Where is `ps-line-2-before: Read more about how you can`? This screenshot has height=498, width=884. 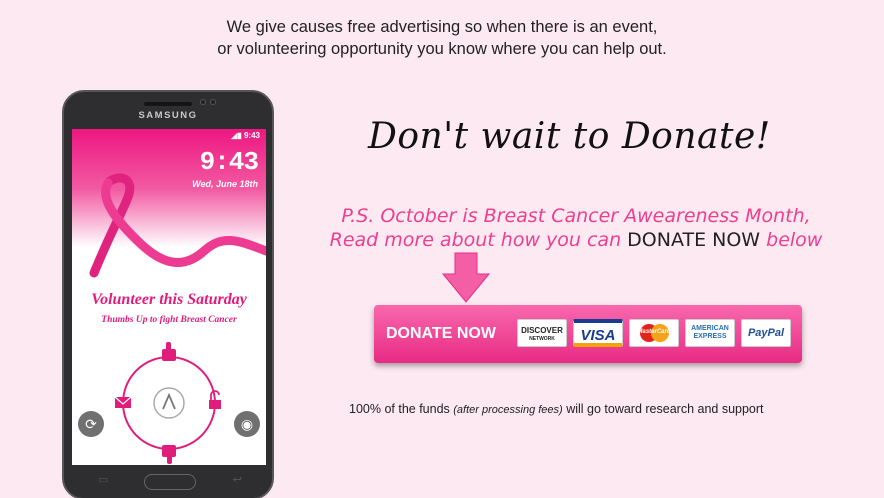 ps-line-2-before: Read more about how you can is located at coordinates (475, 240).